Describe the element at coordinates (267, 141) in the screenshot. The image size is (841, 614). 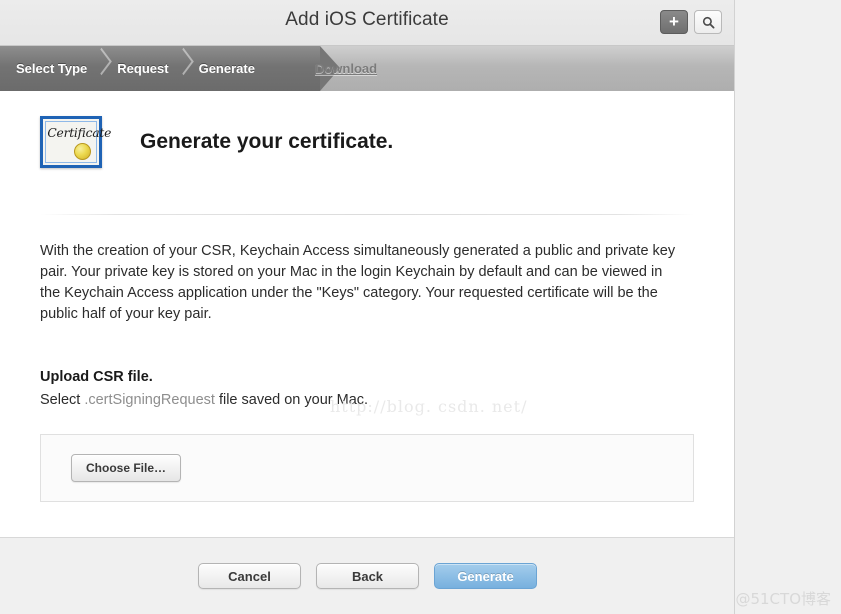
I see `content-heading: Generate your certificate.` at that location.